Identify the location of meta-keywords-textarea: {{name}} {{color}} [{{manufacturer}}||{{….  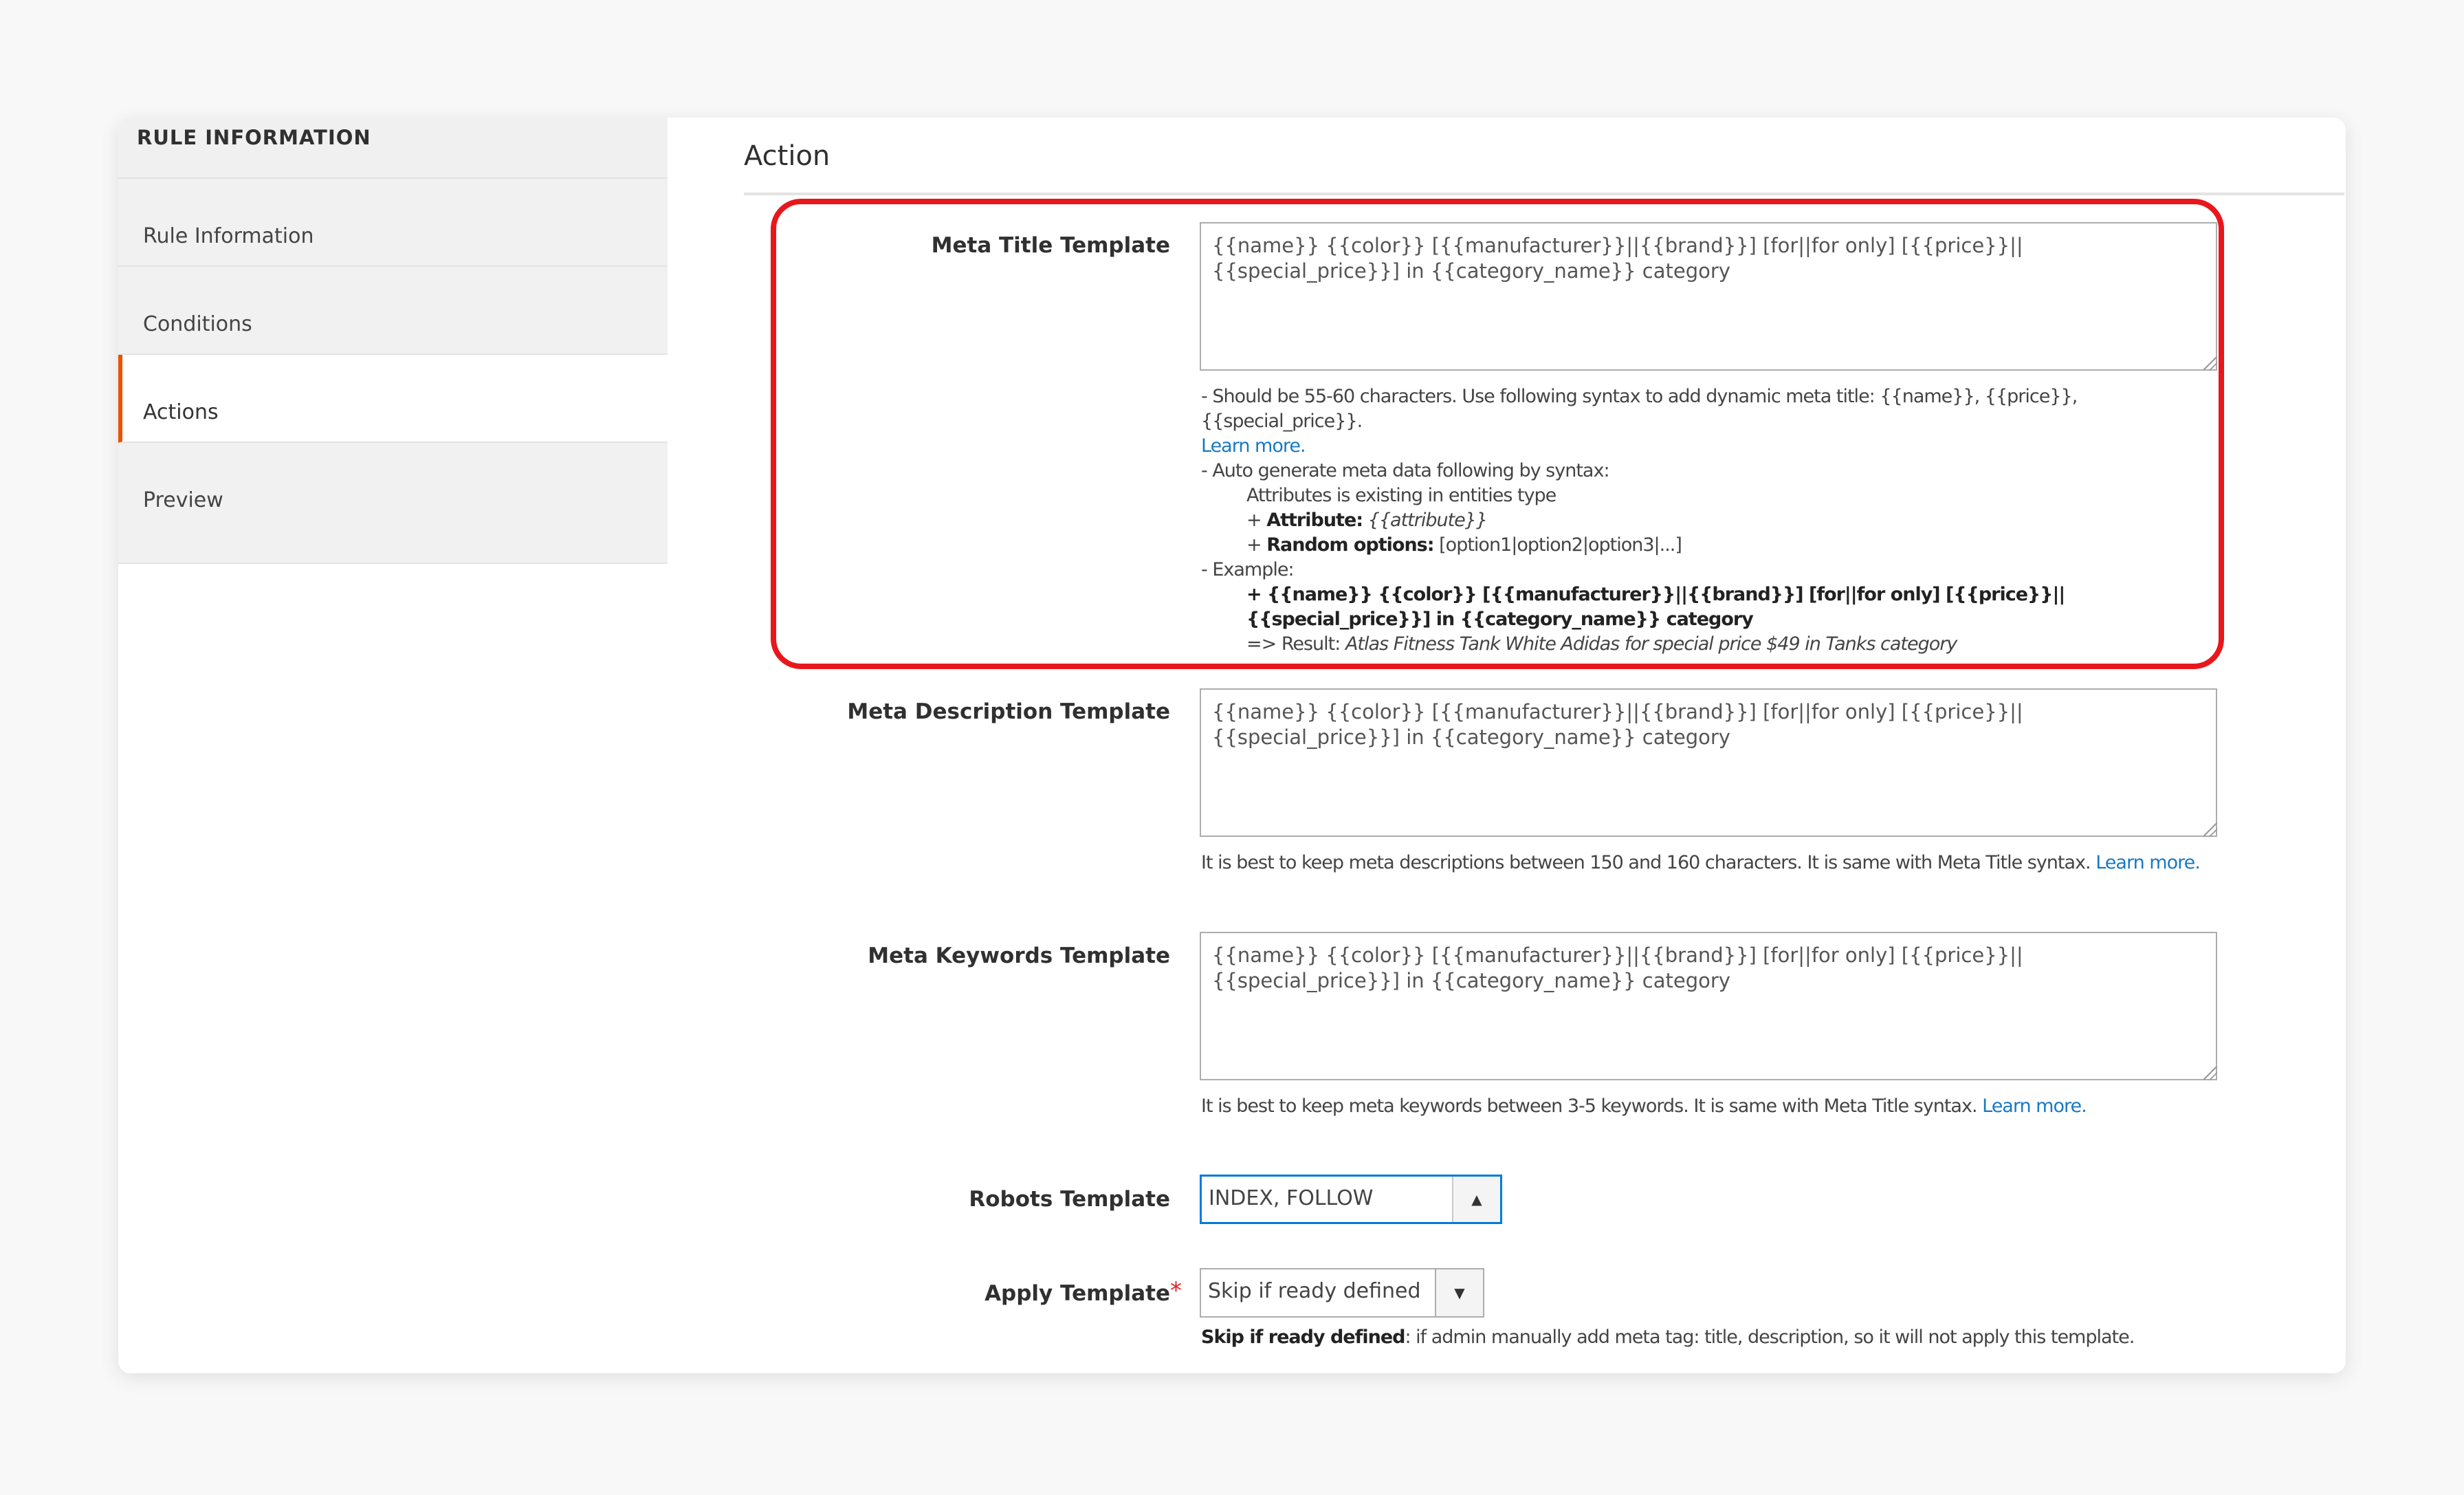
(1708, 1006).